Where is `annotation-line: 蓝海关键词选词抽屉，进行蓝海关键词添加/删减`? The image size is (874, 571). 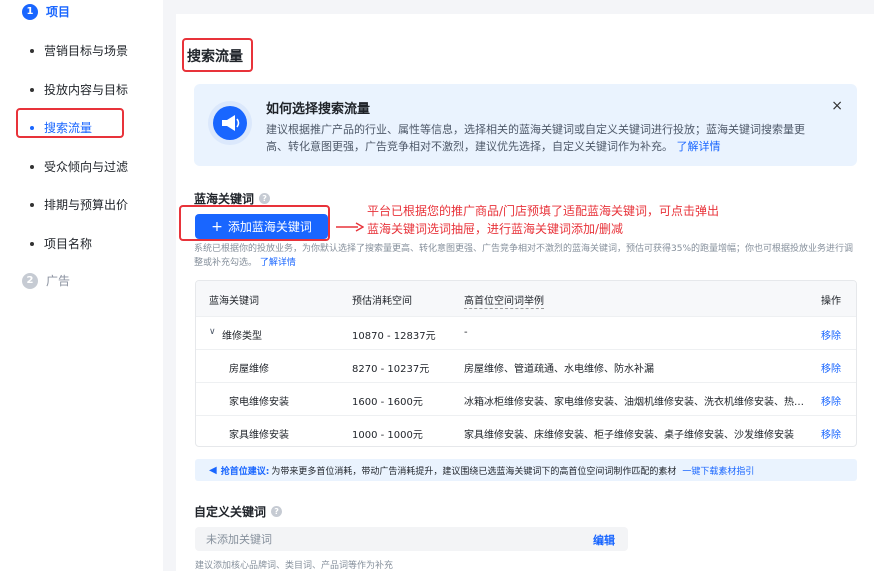 annotation-line: 蓝海关键词选词抽屉，进行蓝海关键词添加/删减 is located at coordinates (495, 229).